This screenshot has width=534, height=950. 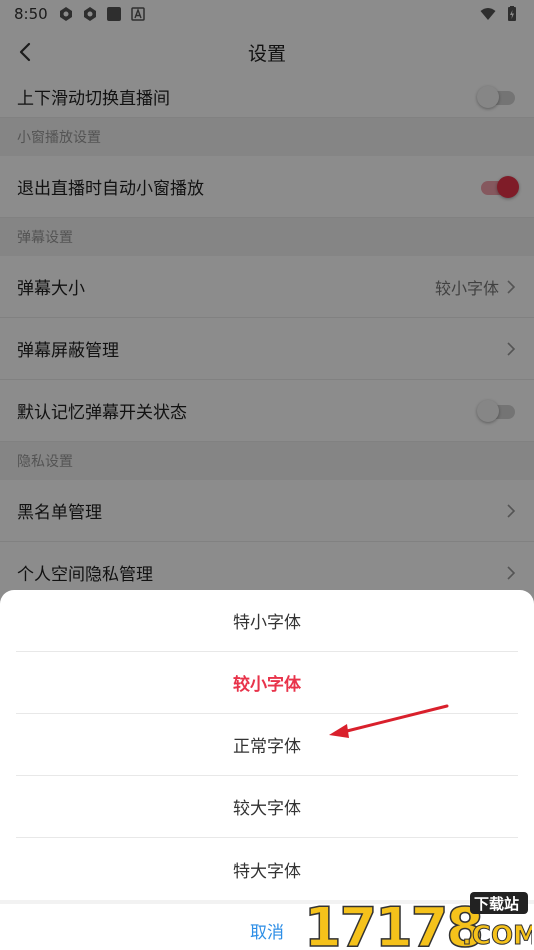 I want to click on annotation-arrow-icon, so click(x=389, y=721).